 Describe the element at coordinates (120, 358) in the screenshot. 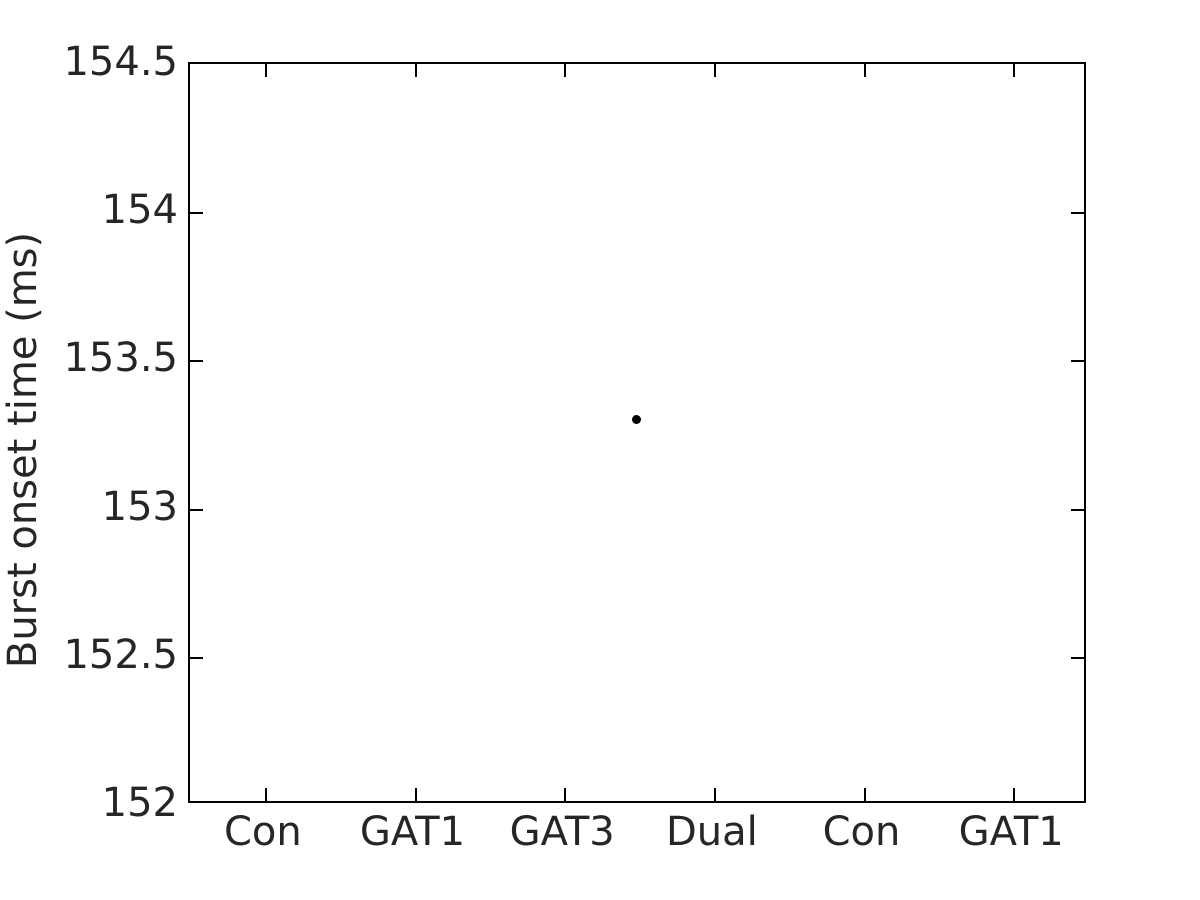

I see `y-tick-label: 153.5` at that location.